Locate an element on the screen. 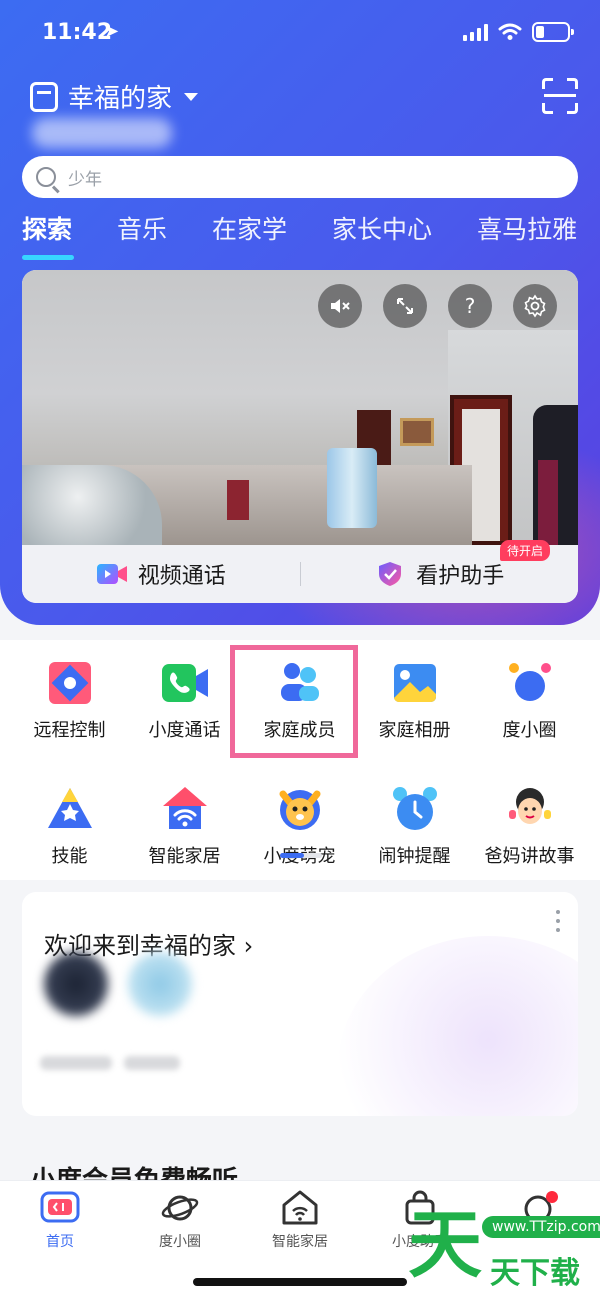  wifi-icon is located at coordinates (510, 31).